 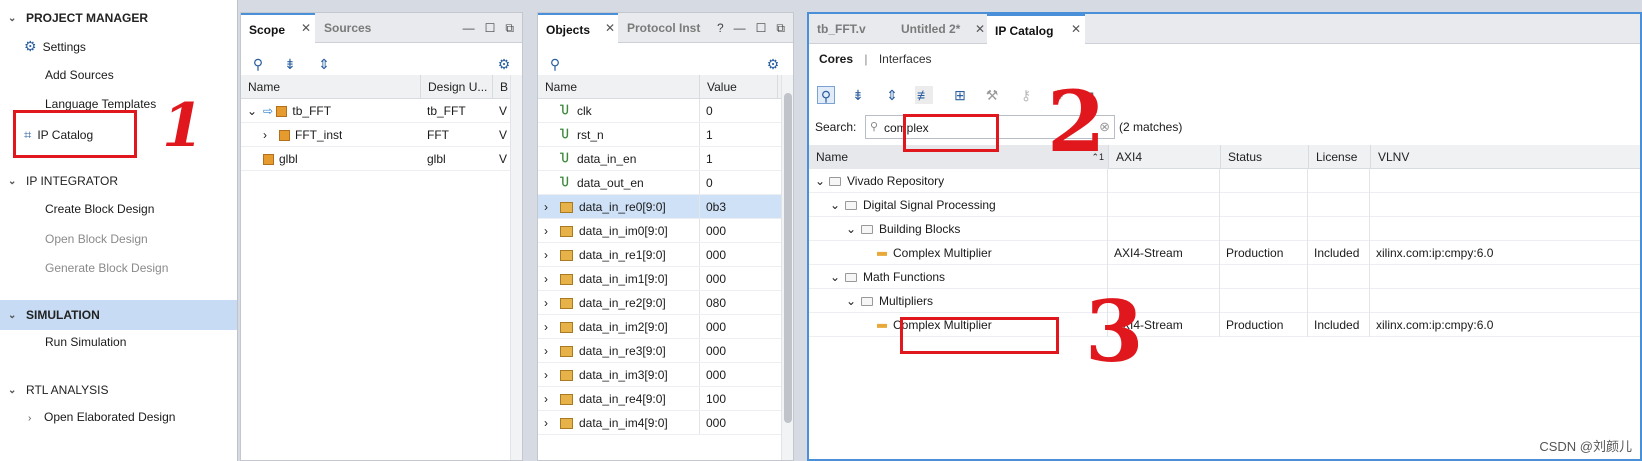 What do you see at coordinates (992, 95) in the screenshot?
I see `wrench-icon: ⚒` at bounding box center [992, 95].